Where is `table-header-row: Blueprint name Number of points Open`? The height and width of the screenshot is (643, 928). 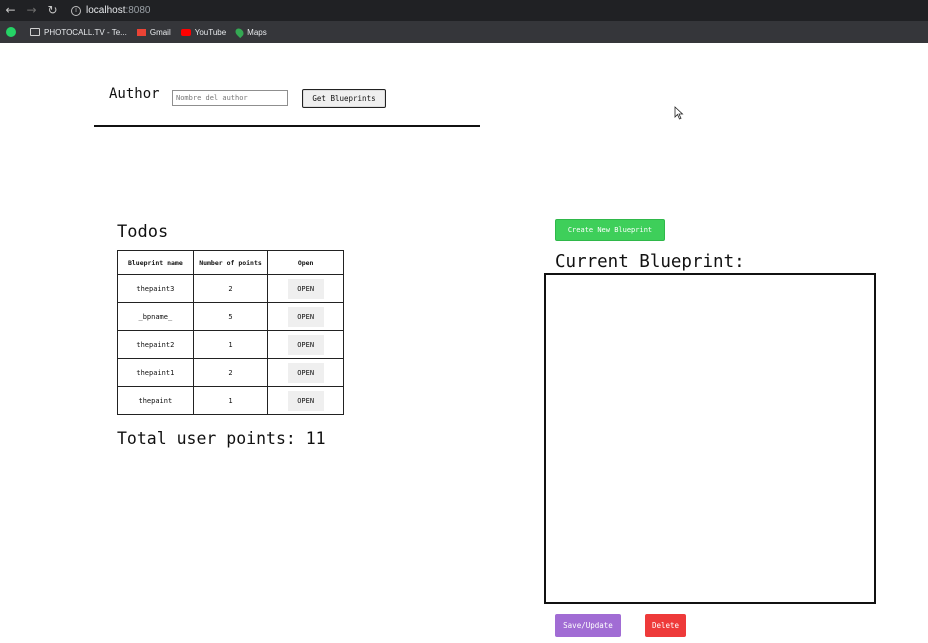 table-header-row: Blueprint name Number of points Open is located at coordinates (230, 262).